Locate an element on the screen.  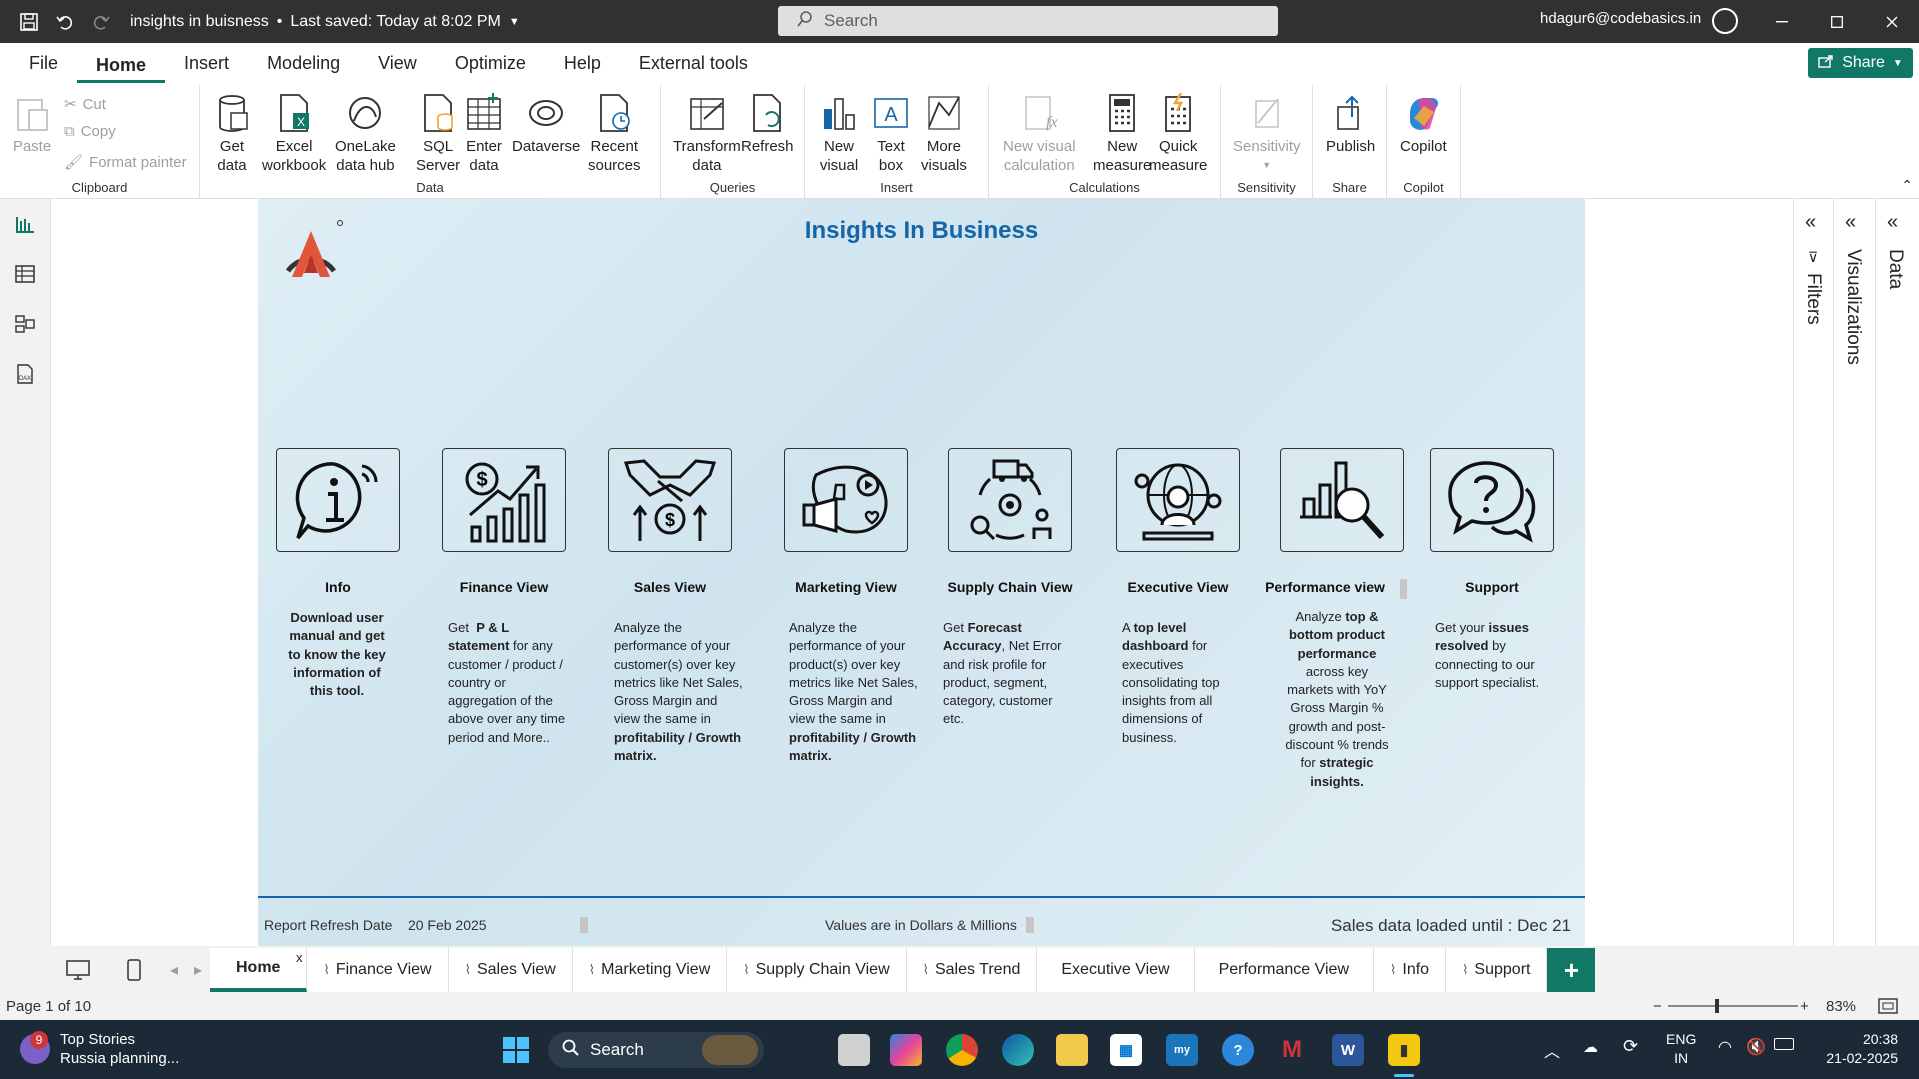
minimize-icon is located at coordinates (1781, 21).